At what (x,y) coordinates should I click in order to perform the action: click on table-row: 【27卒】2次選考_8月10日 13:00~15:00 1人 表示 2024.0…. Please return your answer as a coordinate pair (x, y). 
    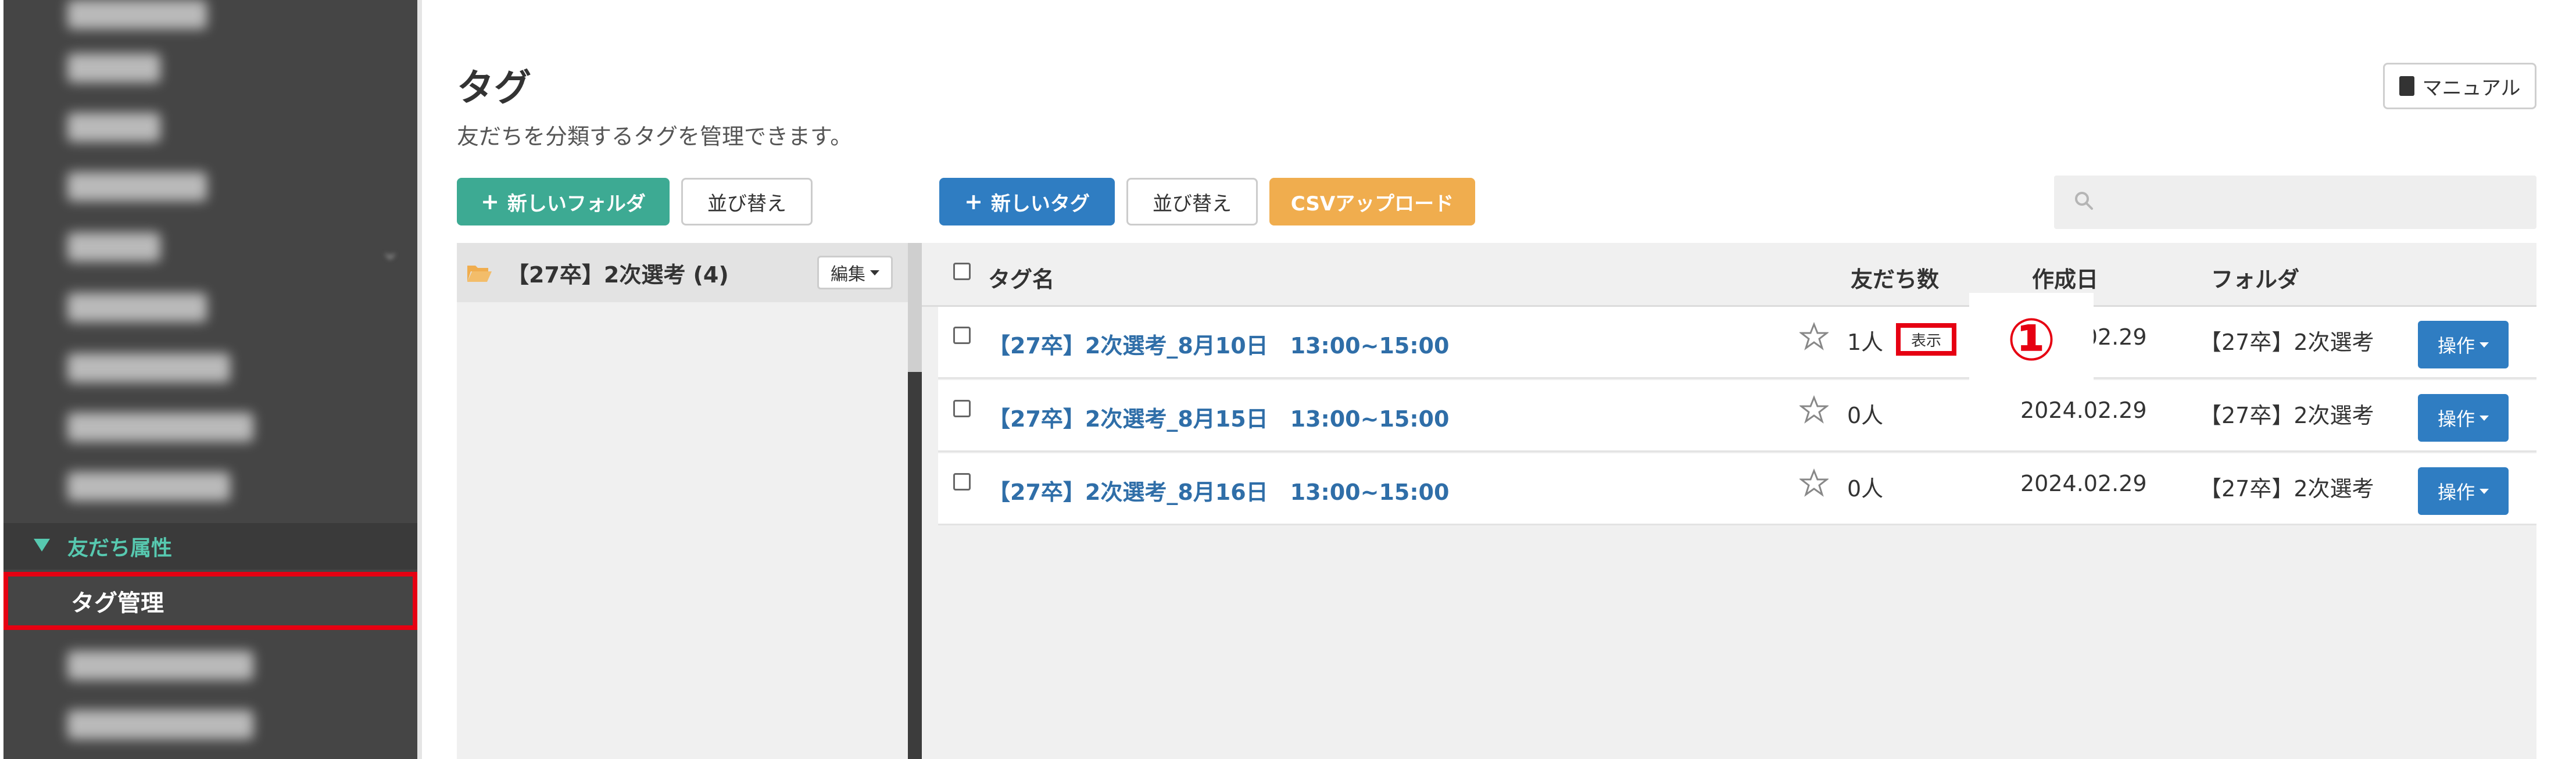
    Looking at the image, I should click on (1737, 343).